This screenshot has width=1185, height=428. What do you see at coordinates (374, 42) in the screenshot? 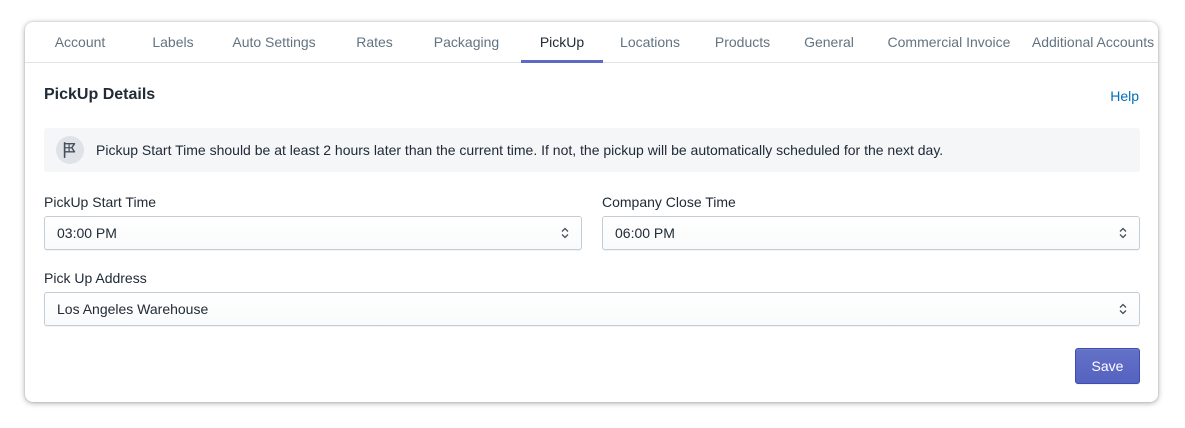
I see `tab-rates: Rates` at bounding box center [374, 42].